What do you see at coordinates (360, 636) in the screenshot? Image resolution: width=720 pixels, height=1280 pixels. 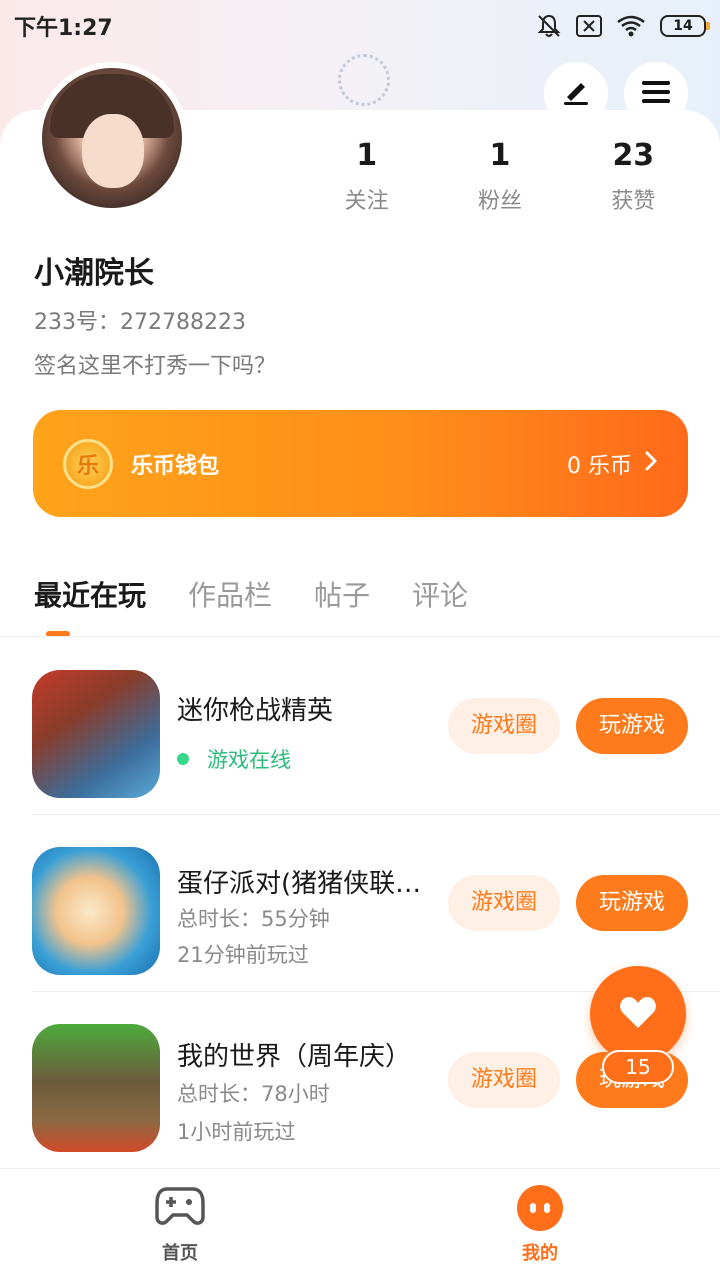 I see `divider` at bounding box center [360, 636].